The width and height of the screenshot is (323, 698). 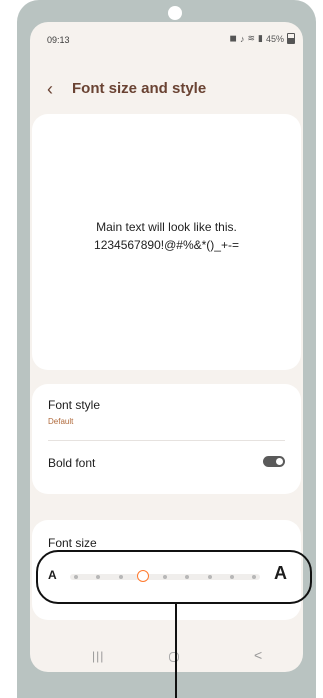 I want to click on font-style-label: Font style, so click(x=74, y=405).